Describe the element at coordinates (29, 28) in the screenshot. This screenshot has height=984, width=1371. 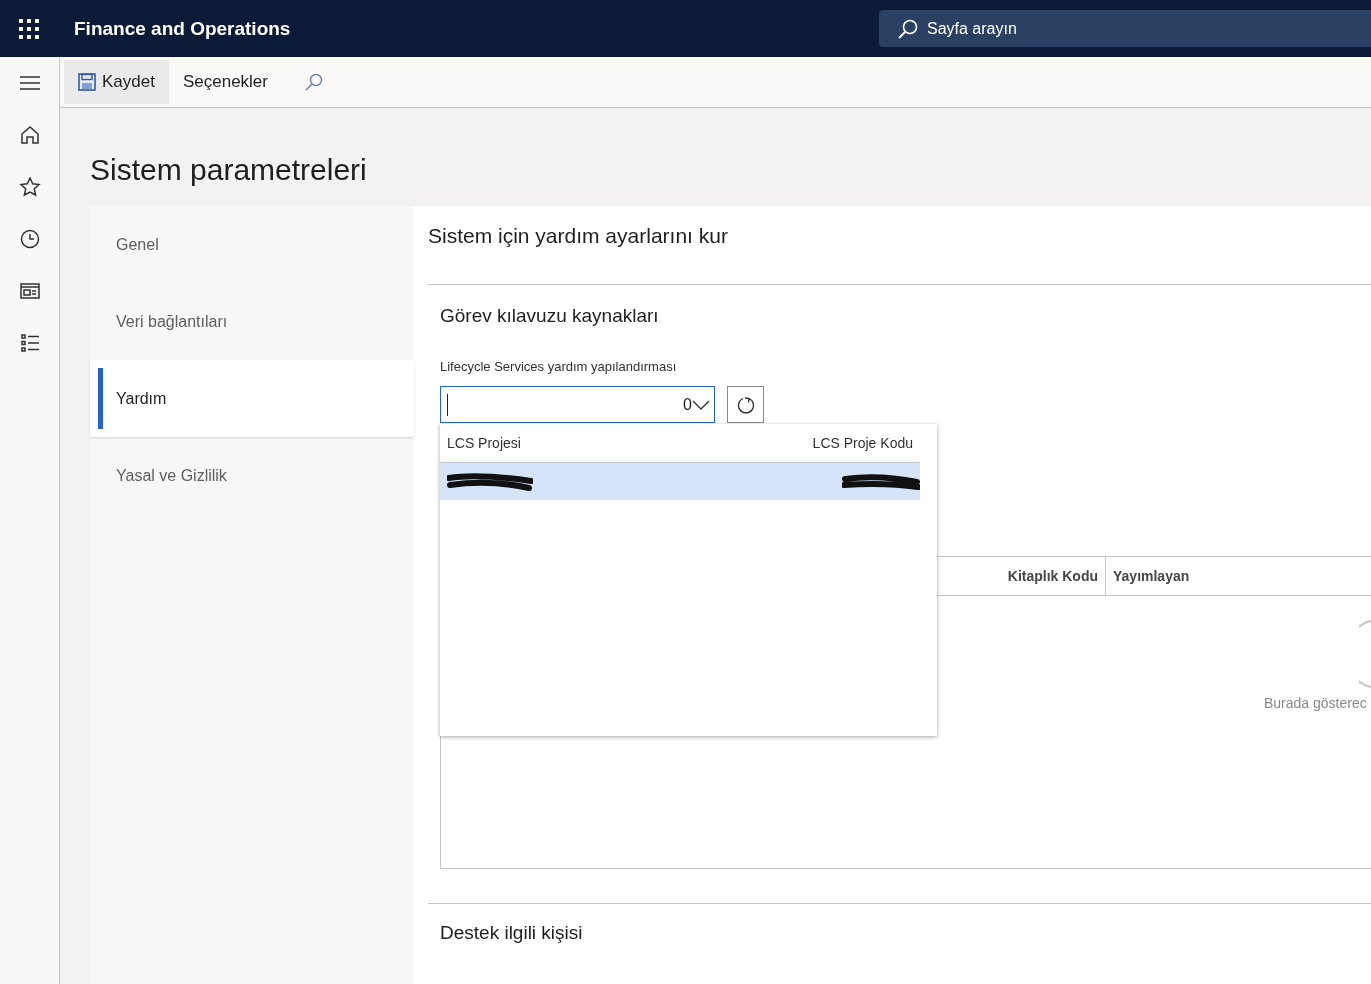
I see `app-launcher-icon` at that location.